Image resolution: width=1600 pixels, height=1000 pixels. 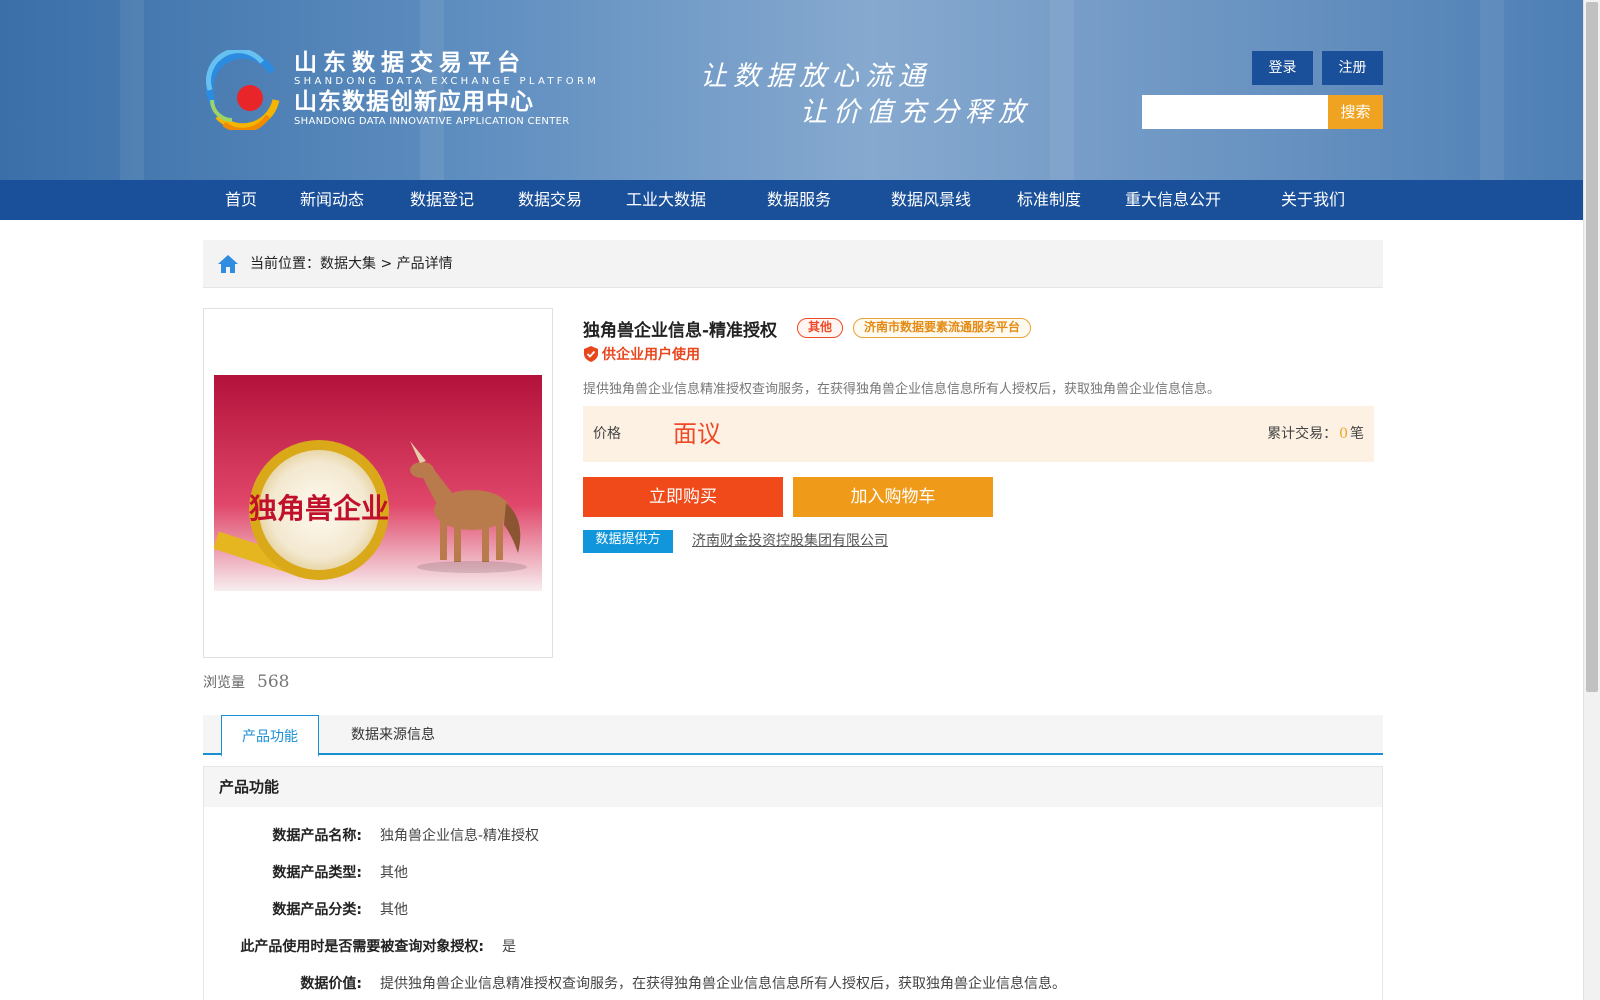 I want to click on product-type-tag: 其他, so click(x=820, y=328).